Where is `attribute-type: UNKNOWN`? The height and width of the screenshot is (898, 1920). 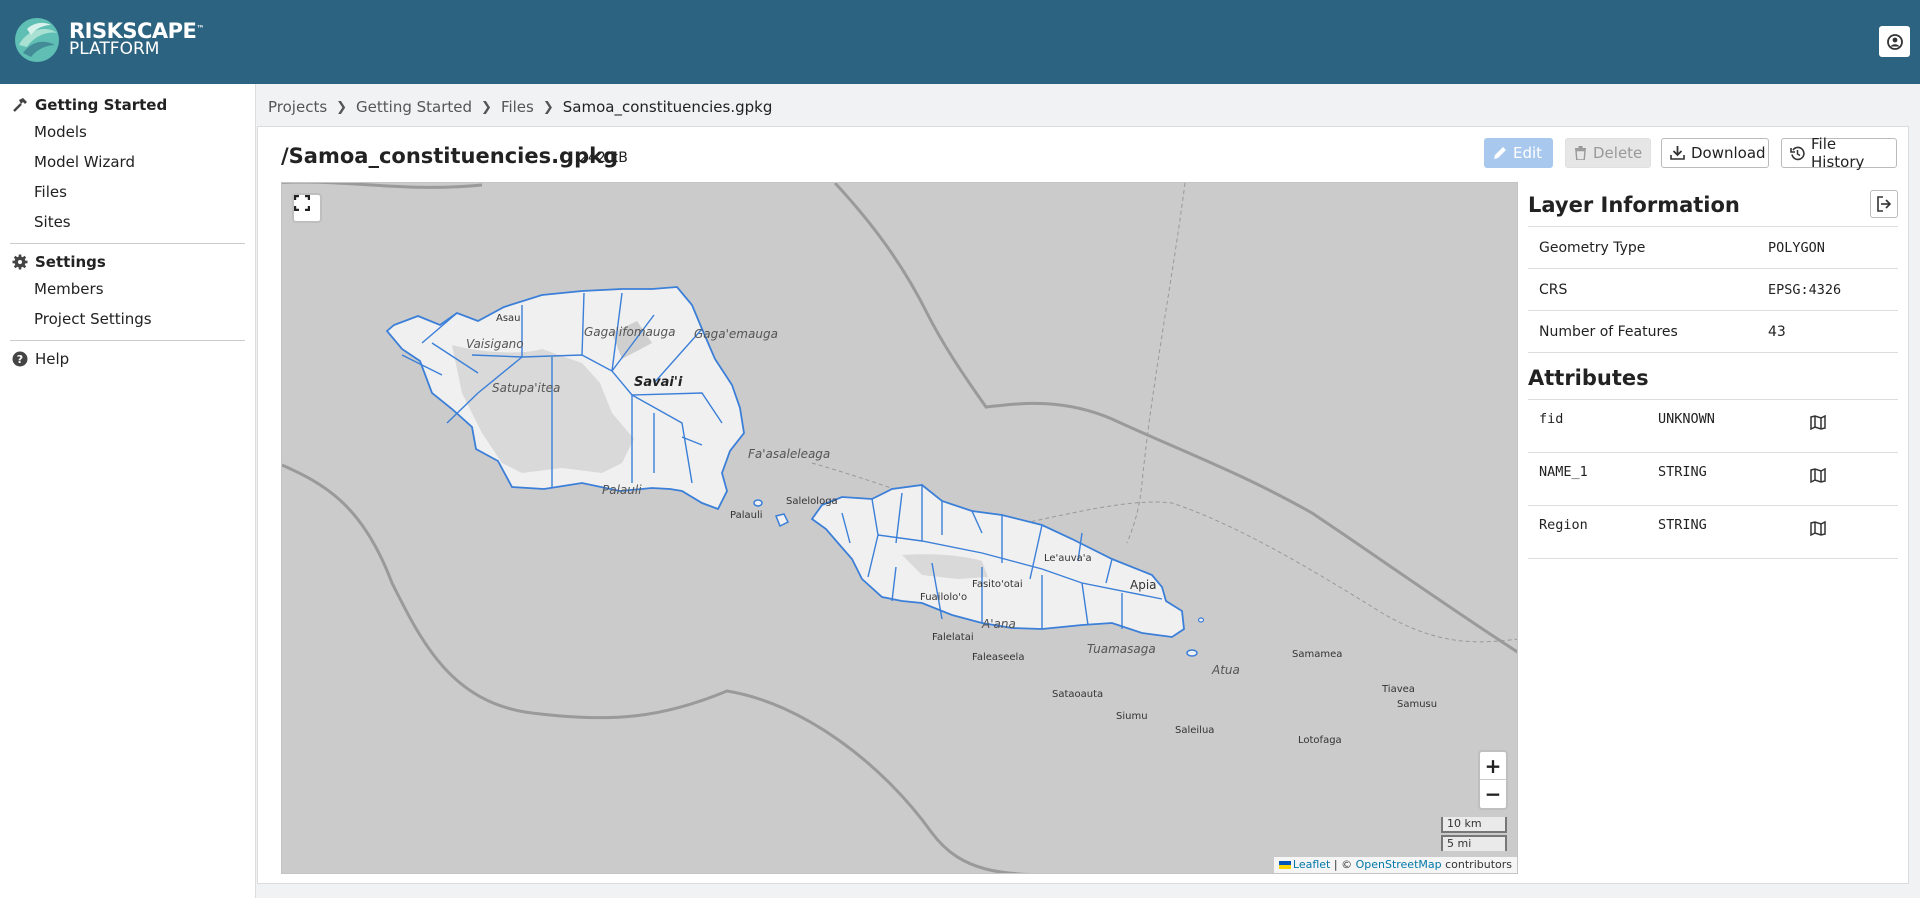
attribute-type: UNKNOWN is located at coordinates (1686, 419).